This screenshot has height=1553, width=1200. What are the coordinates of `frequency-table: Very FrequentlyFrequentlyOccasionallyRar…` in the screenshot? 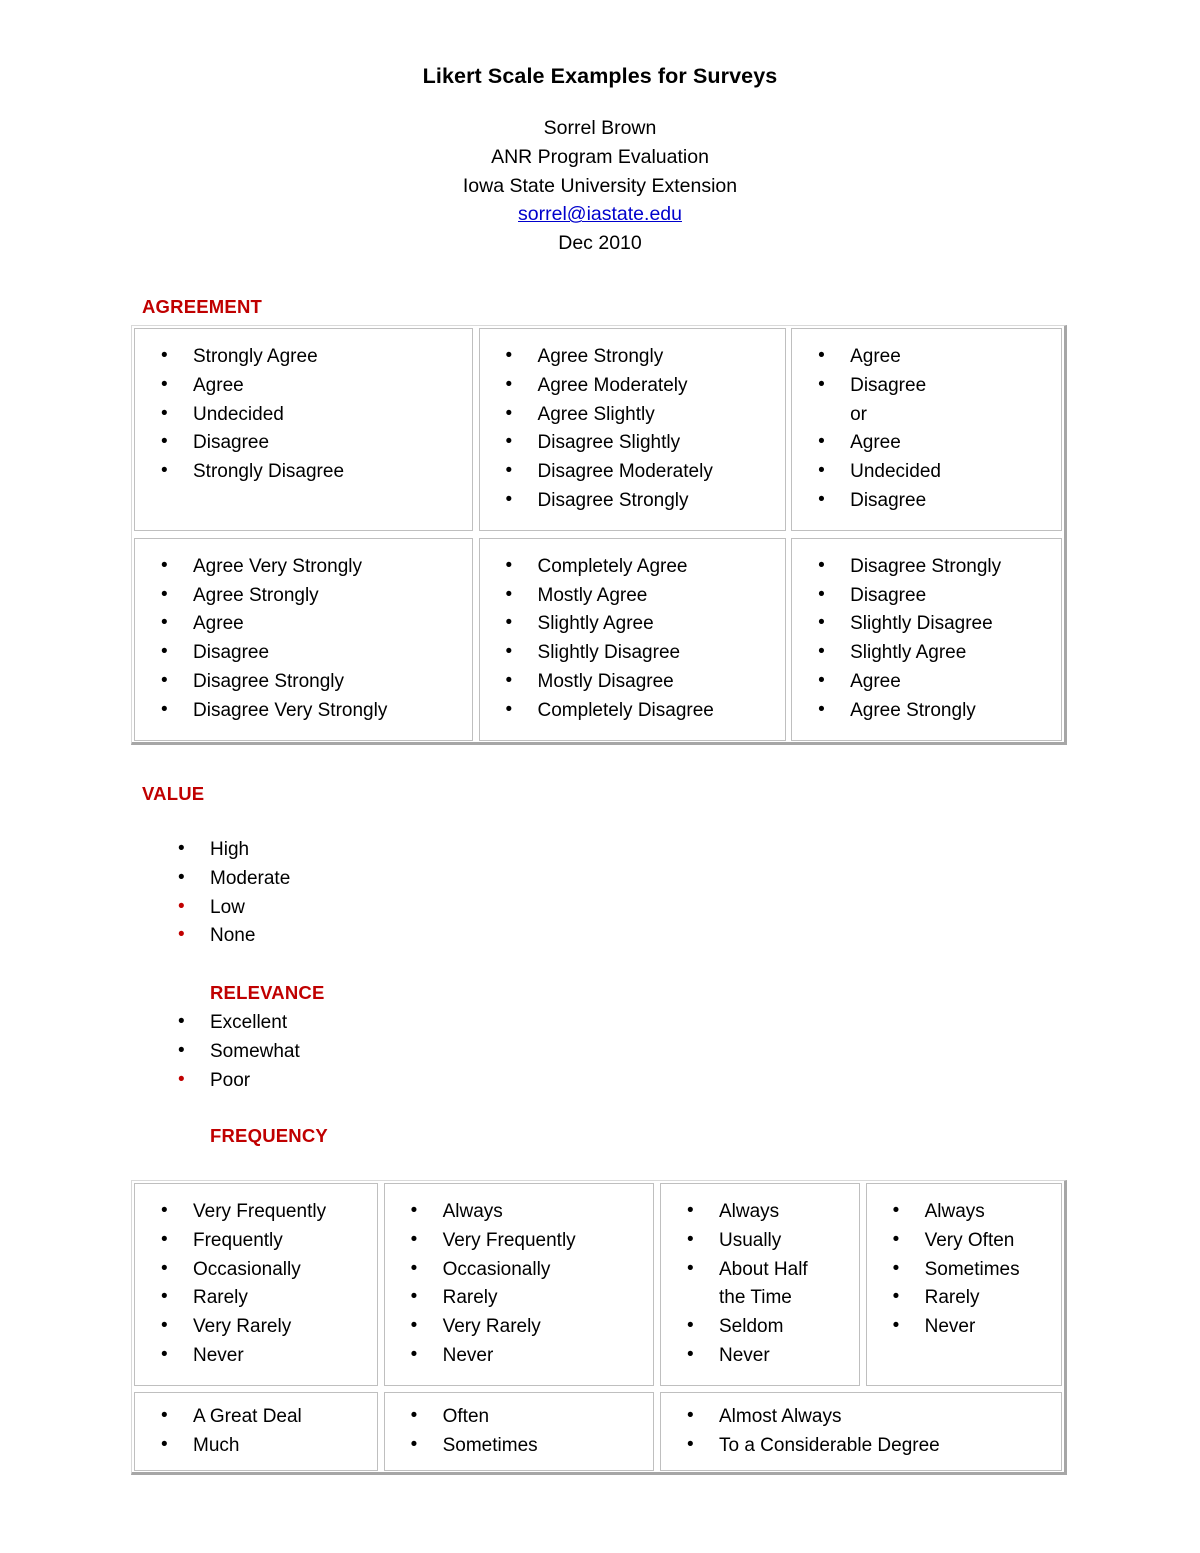 It's located at (598, 1327).